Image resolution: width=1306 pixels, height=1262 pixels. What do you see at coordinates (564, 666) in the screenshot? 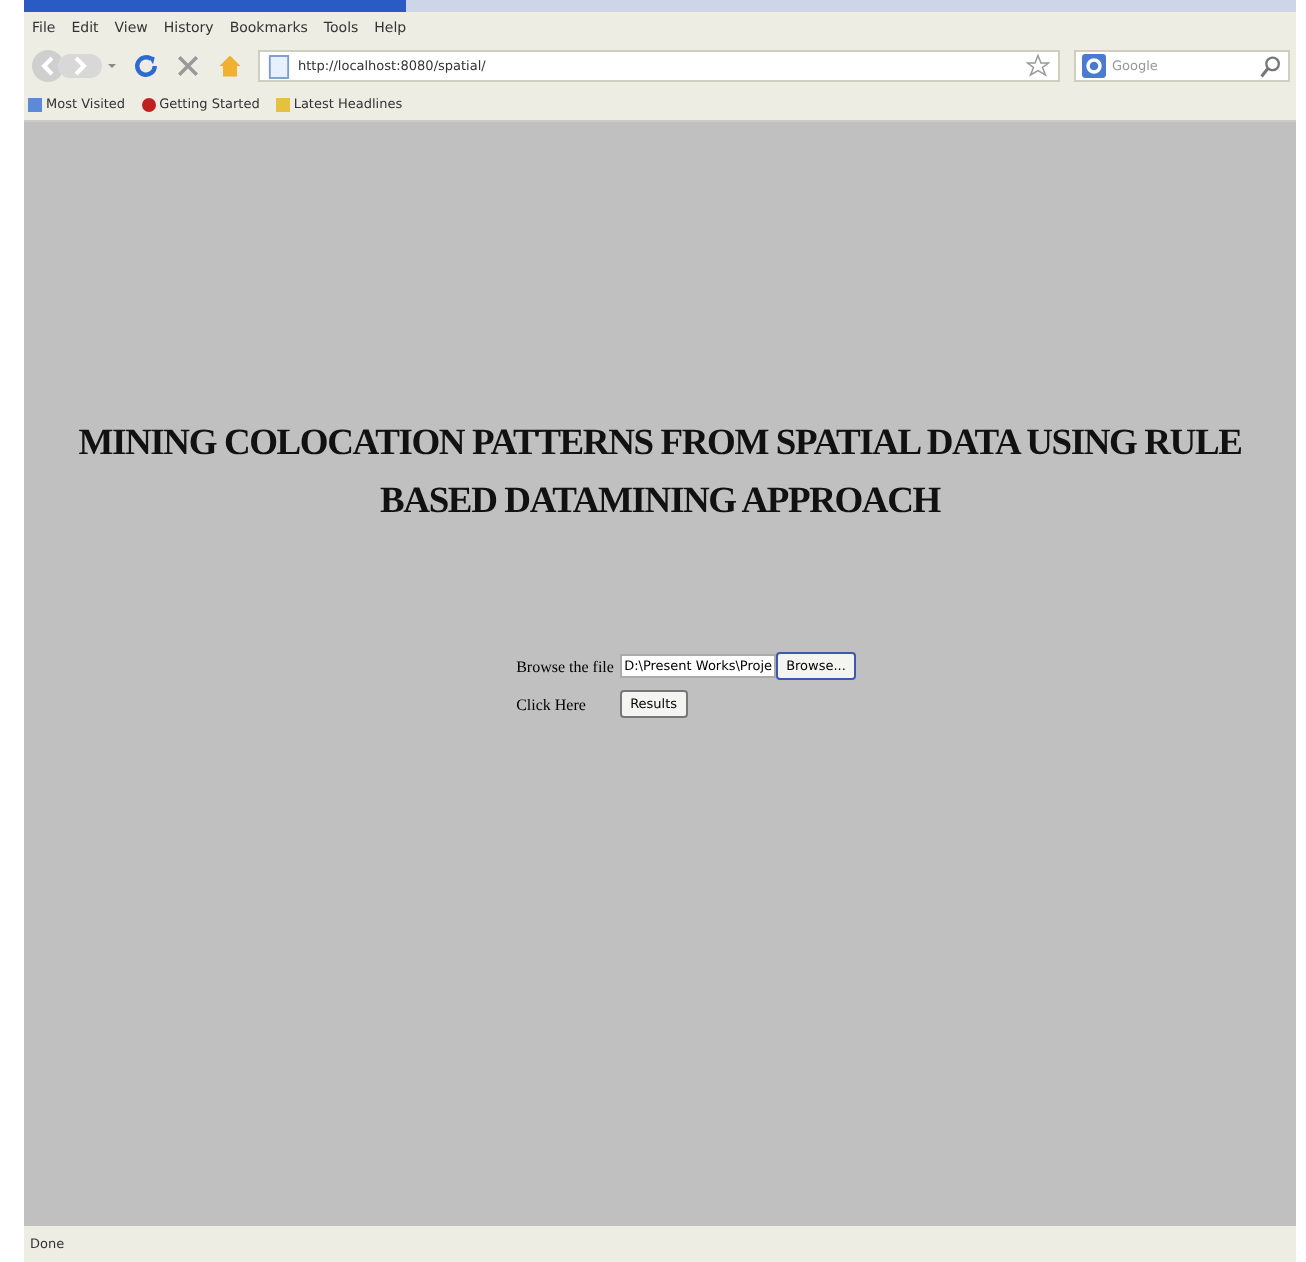
I see `form-label: Browse the file` at bounding box center [564, 666].